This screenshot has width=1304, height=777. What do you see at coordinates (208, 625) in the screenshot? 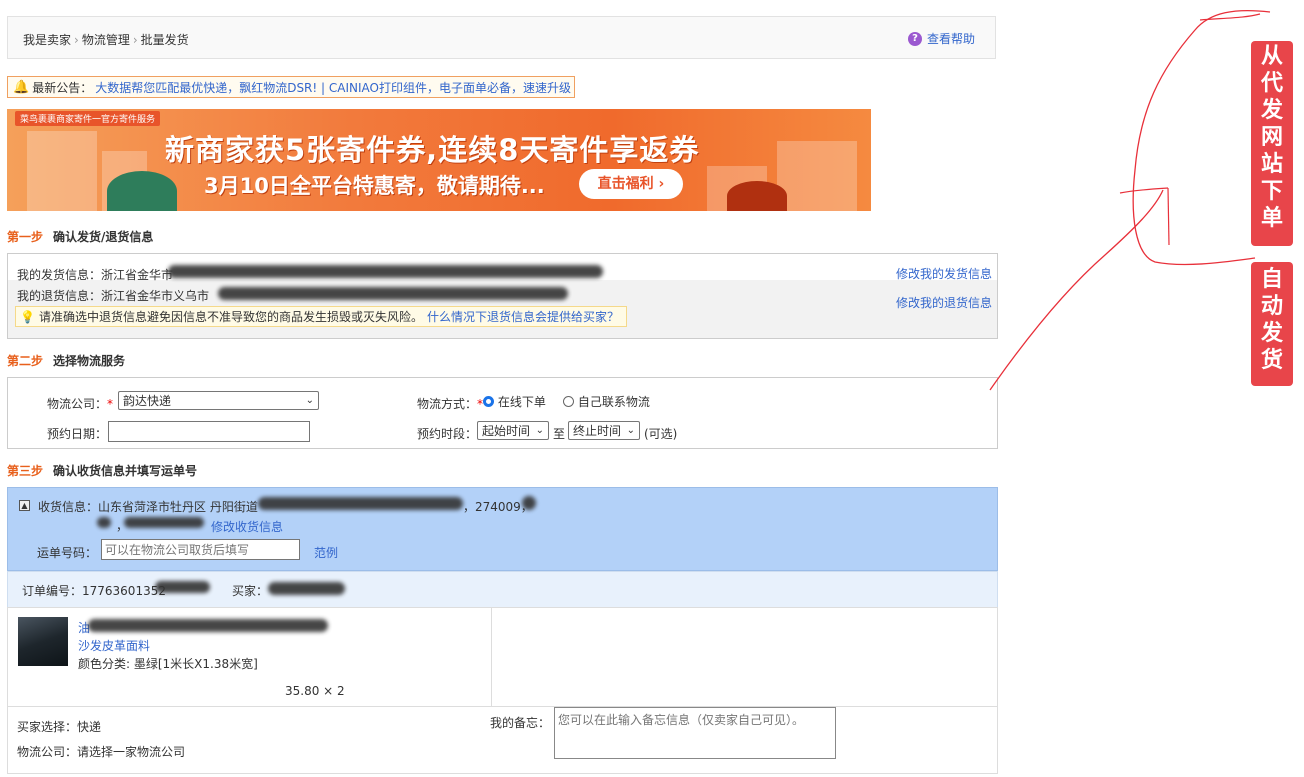
I see `redacted-item-title` at bounding box center [208, 625].